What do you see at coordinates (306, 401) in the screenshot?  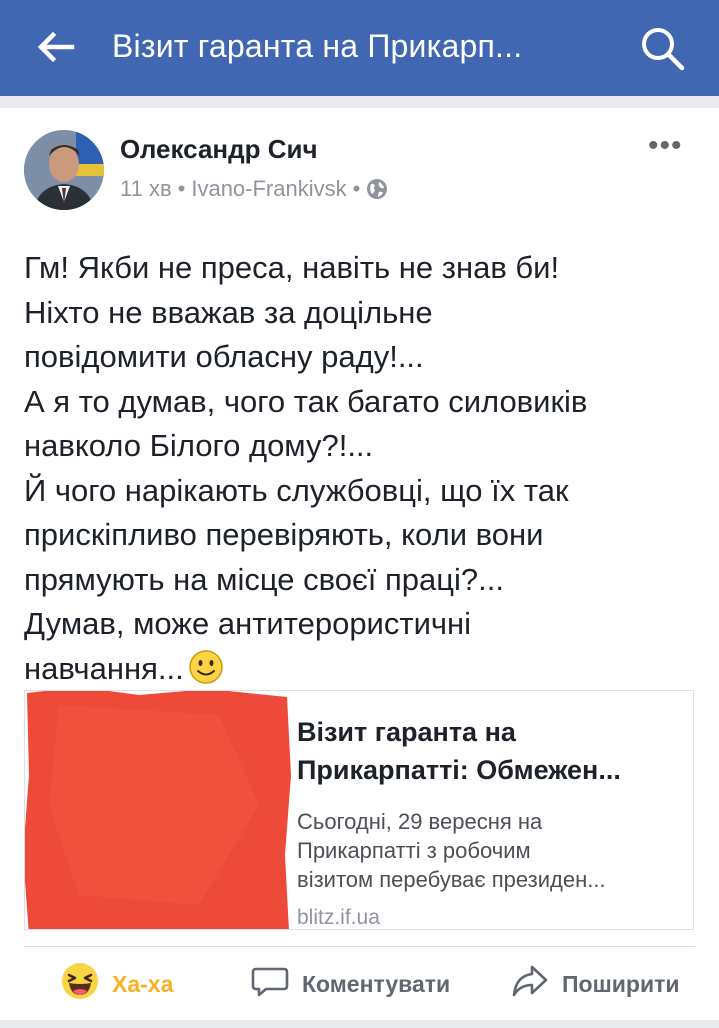 I see `post-text-line: А я то думав, чого так багато силовиків` at bounding box center [306, 401].